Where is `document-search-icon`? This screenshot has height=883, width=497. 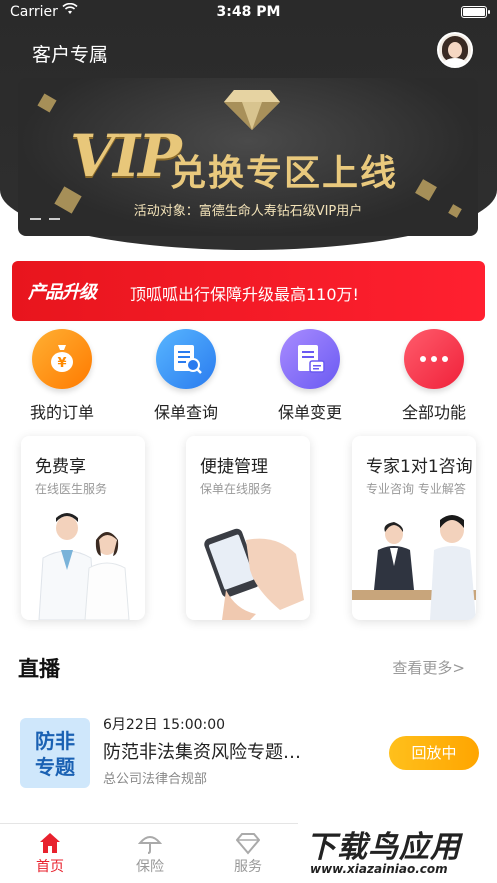
document-search-icon is located at coordinates (186, 359).